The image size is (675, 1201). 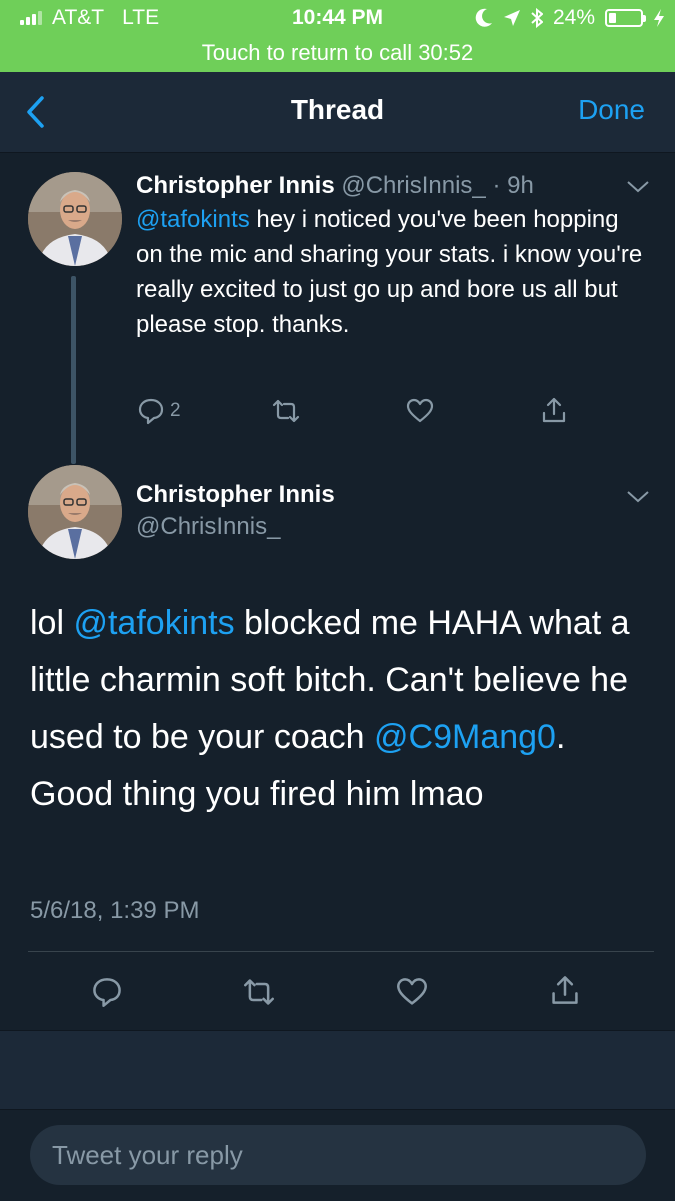 I want to click on status-icons: 24%, so click(x=570, y=18).